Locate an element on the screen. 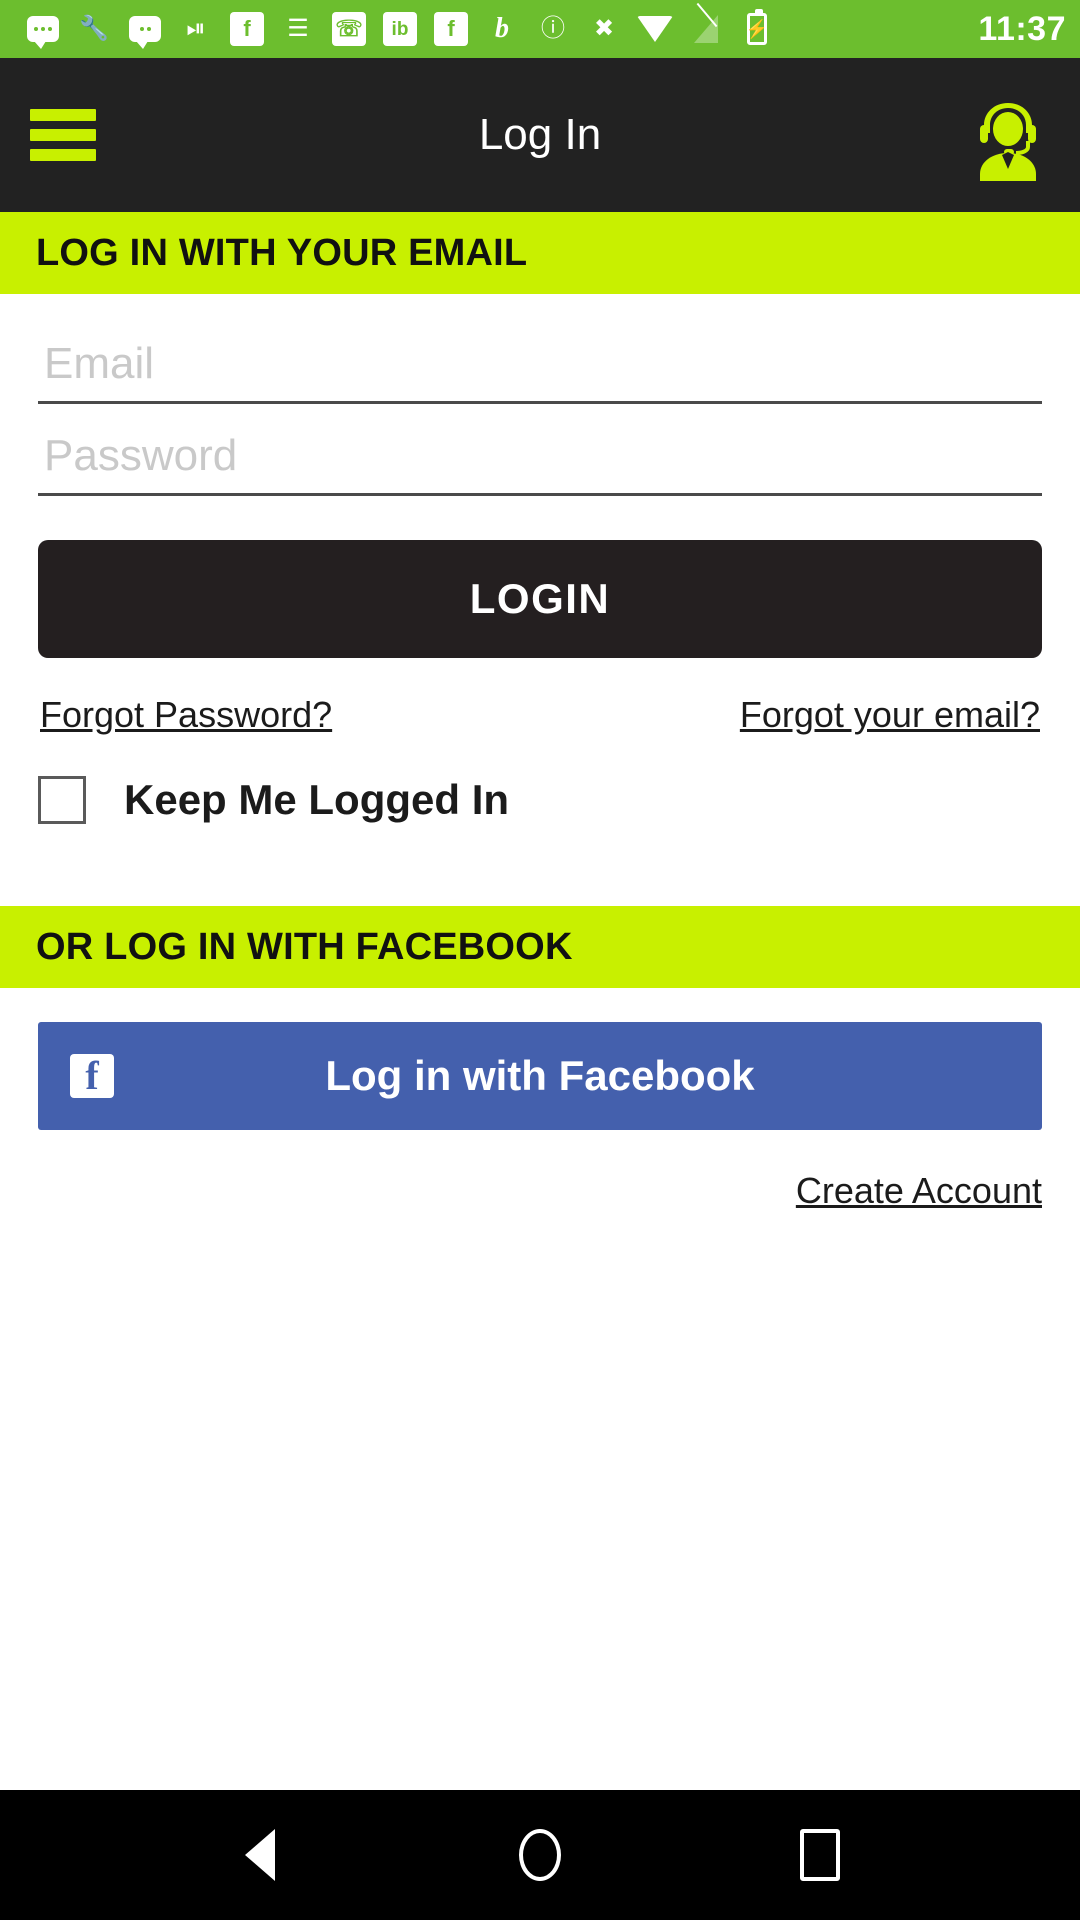 The height and width of the screenshot is (1920, 1080). forgot-links-row: Forgot Password? Forgot your email? is located at coordinates (540, 715).